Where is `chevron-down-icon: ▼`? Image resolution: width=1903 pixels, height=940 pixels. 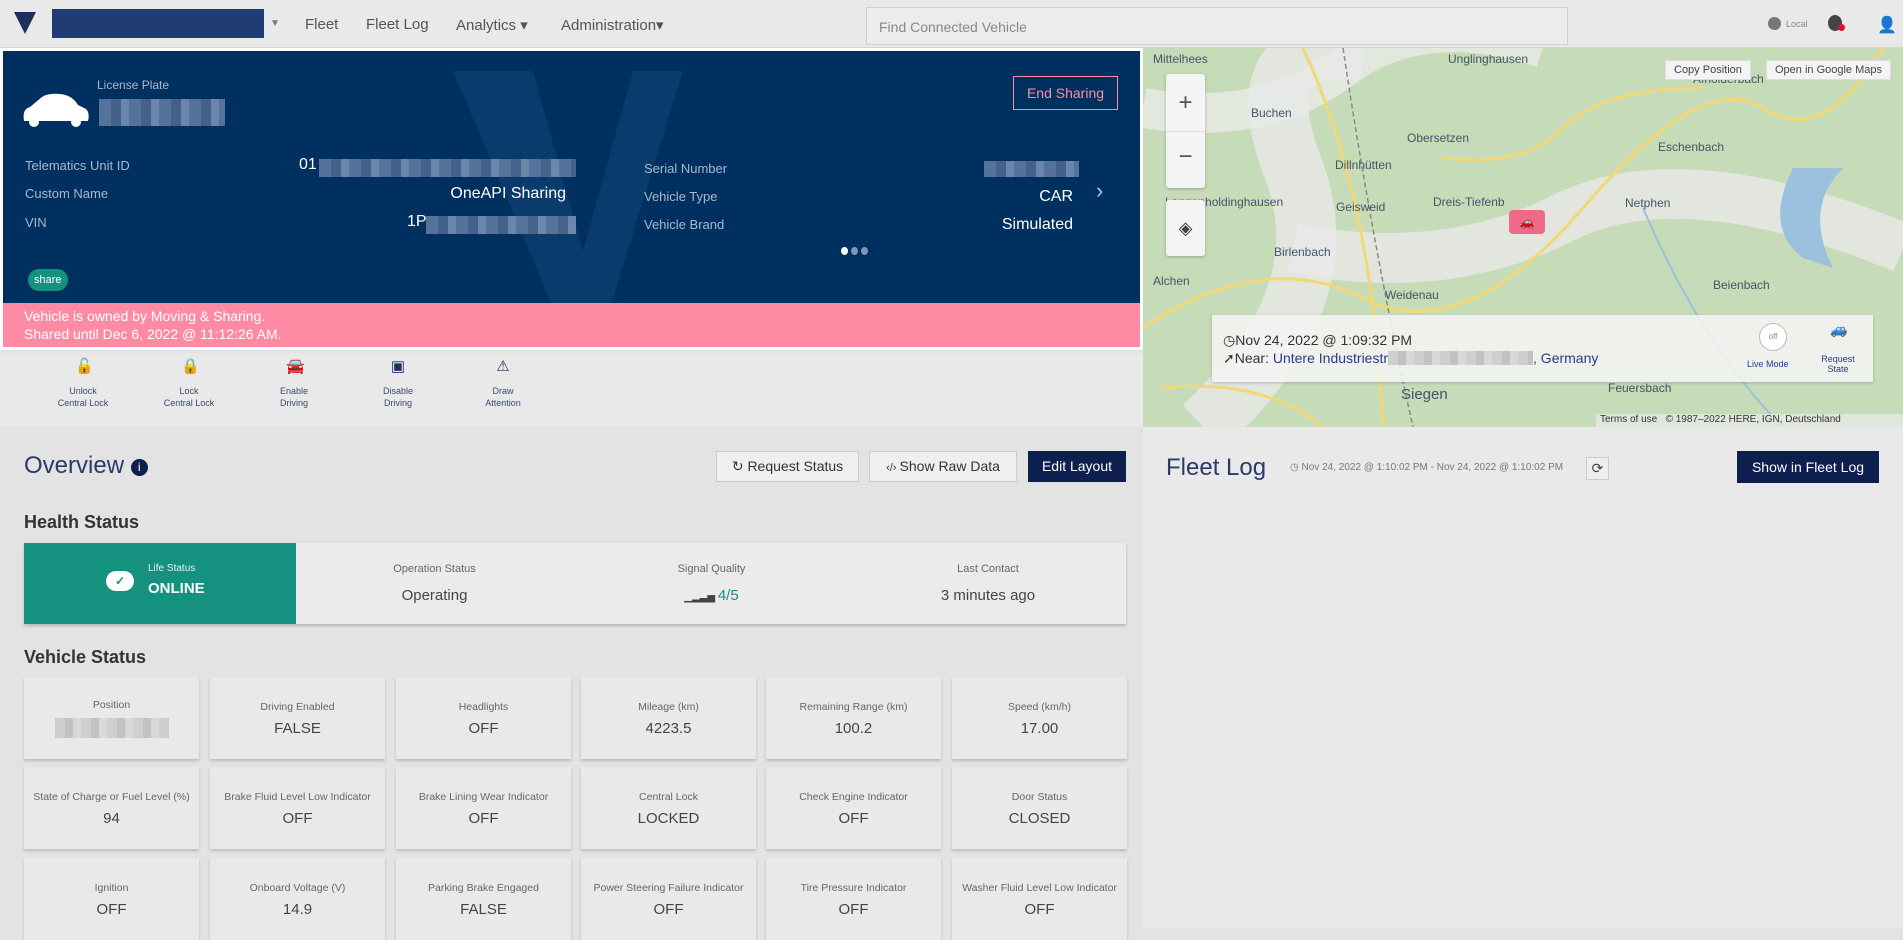
chevron-down-icon: ▼ is located at coordinates (275, 23).